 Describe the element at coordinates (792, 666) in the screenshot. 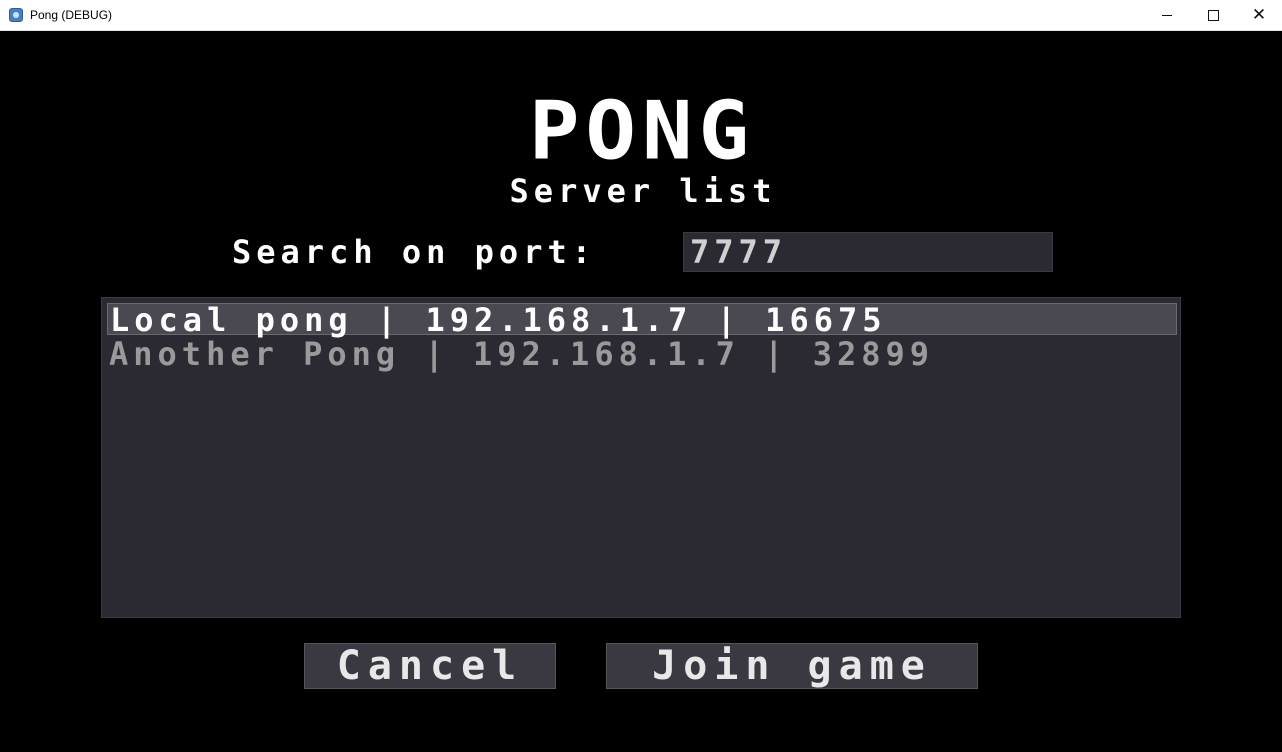

I see `join-game-button: Join game` at that location.